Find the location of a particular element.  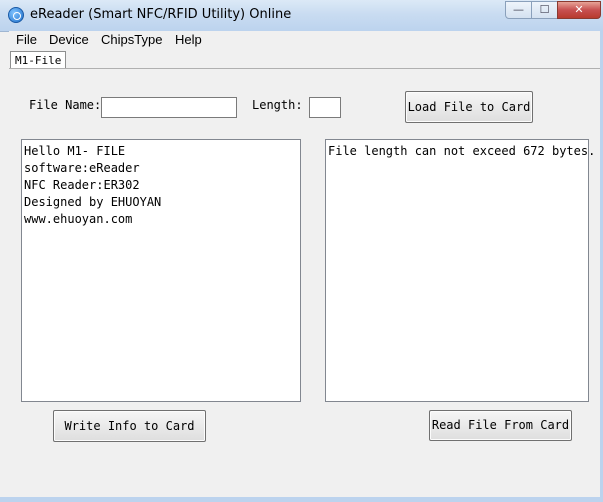

menu-chips-type: ChipsType is located at coordinates (131, 39).